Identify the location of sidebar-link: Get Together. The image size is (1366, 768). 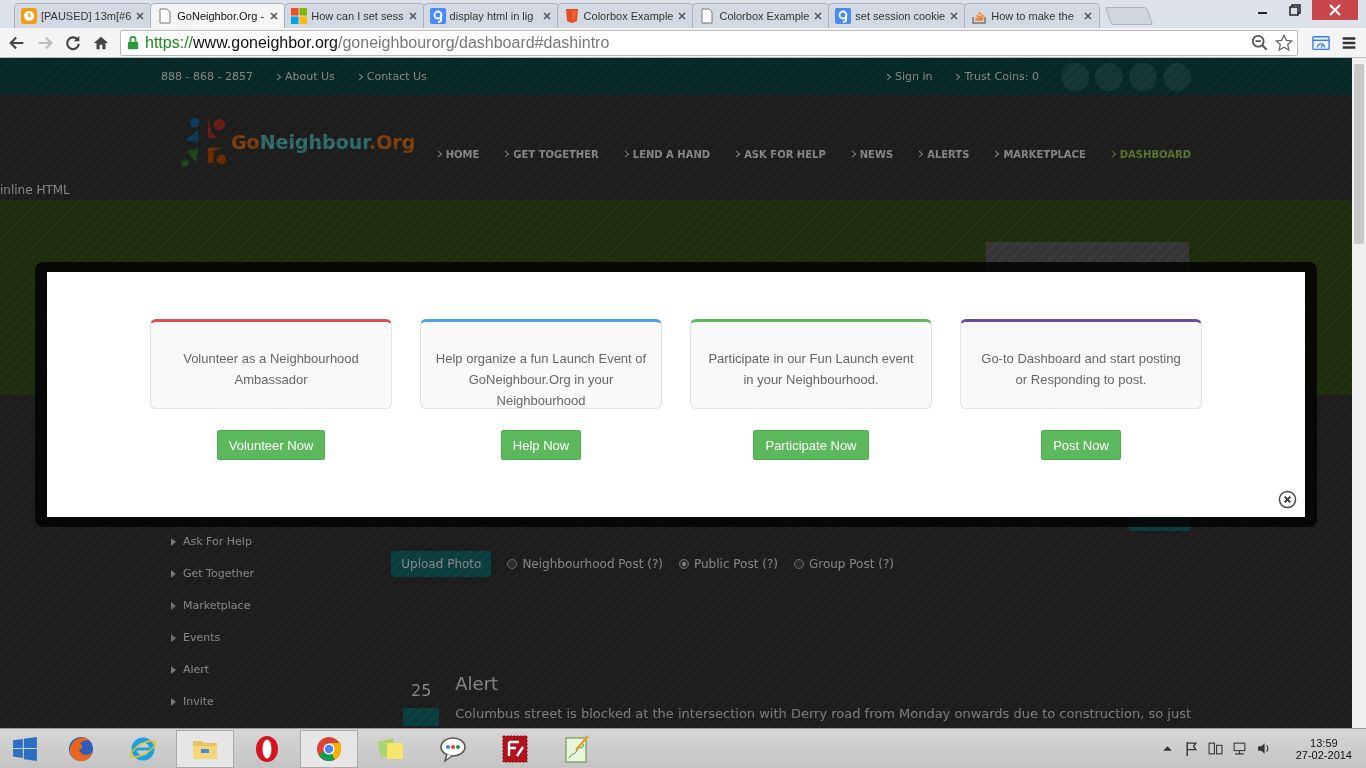
(281, 573).